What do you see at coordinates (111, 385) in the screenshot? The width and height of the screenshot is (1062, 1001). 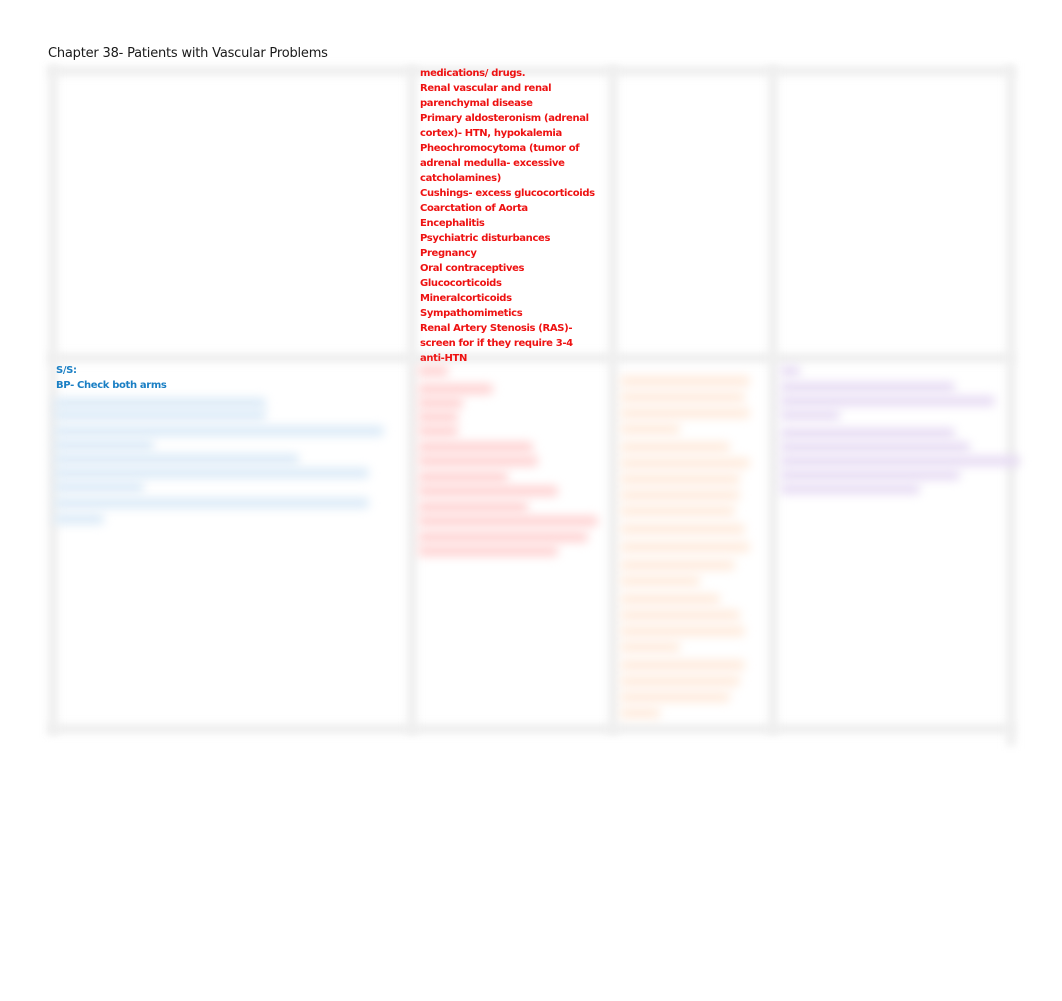 I see `signs-item: BP- Check both arms` at bounding box center [111, 385].